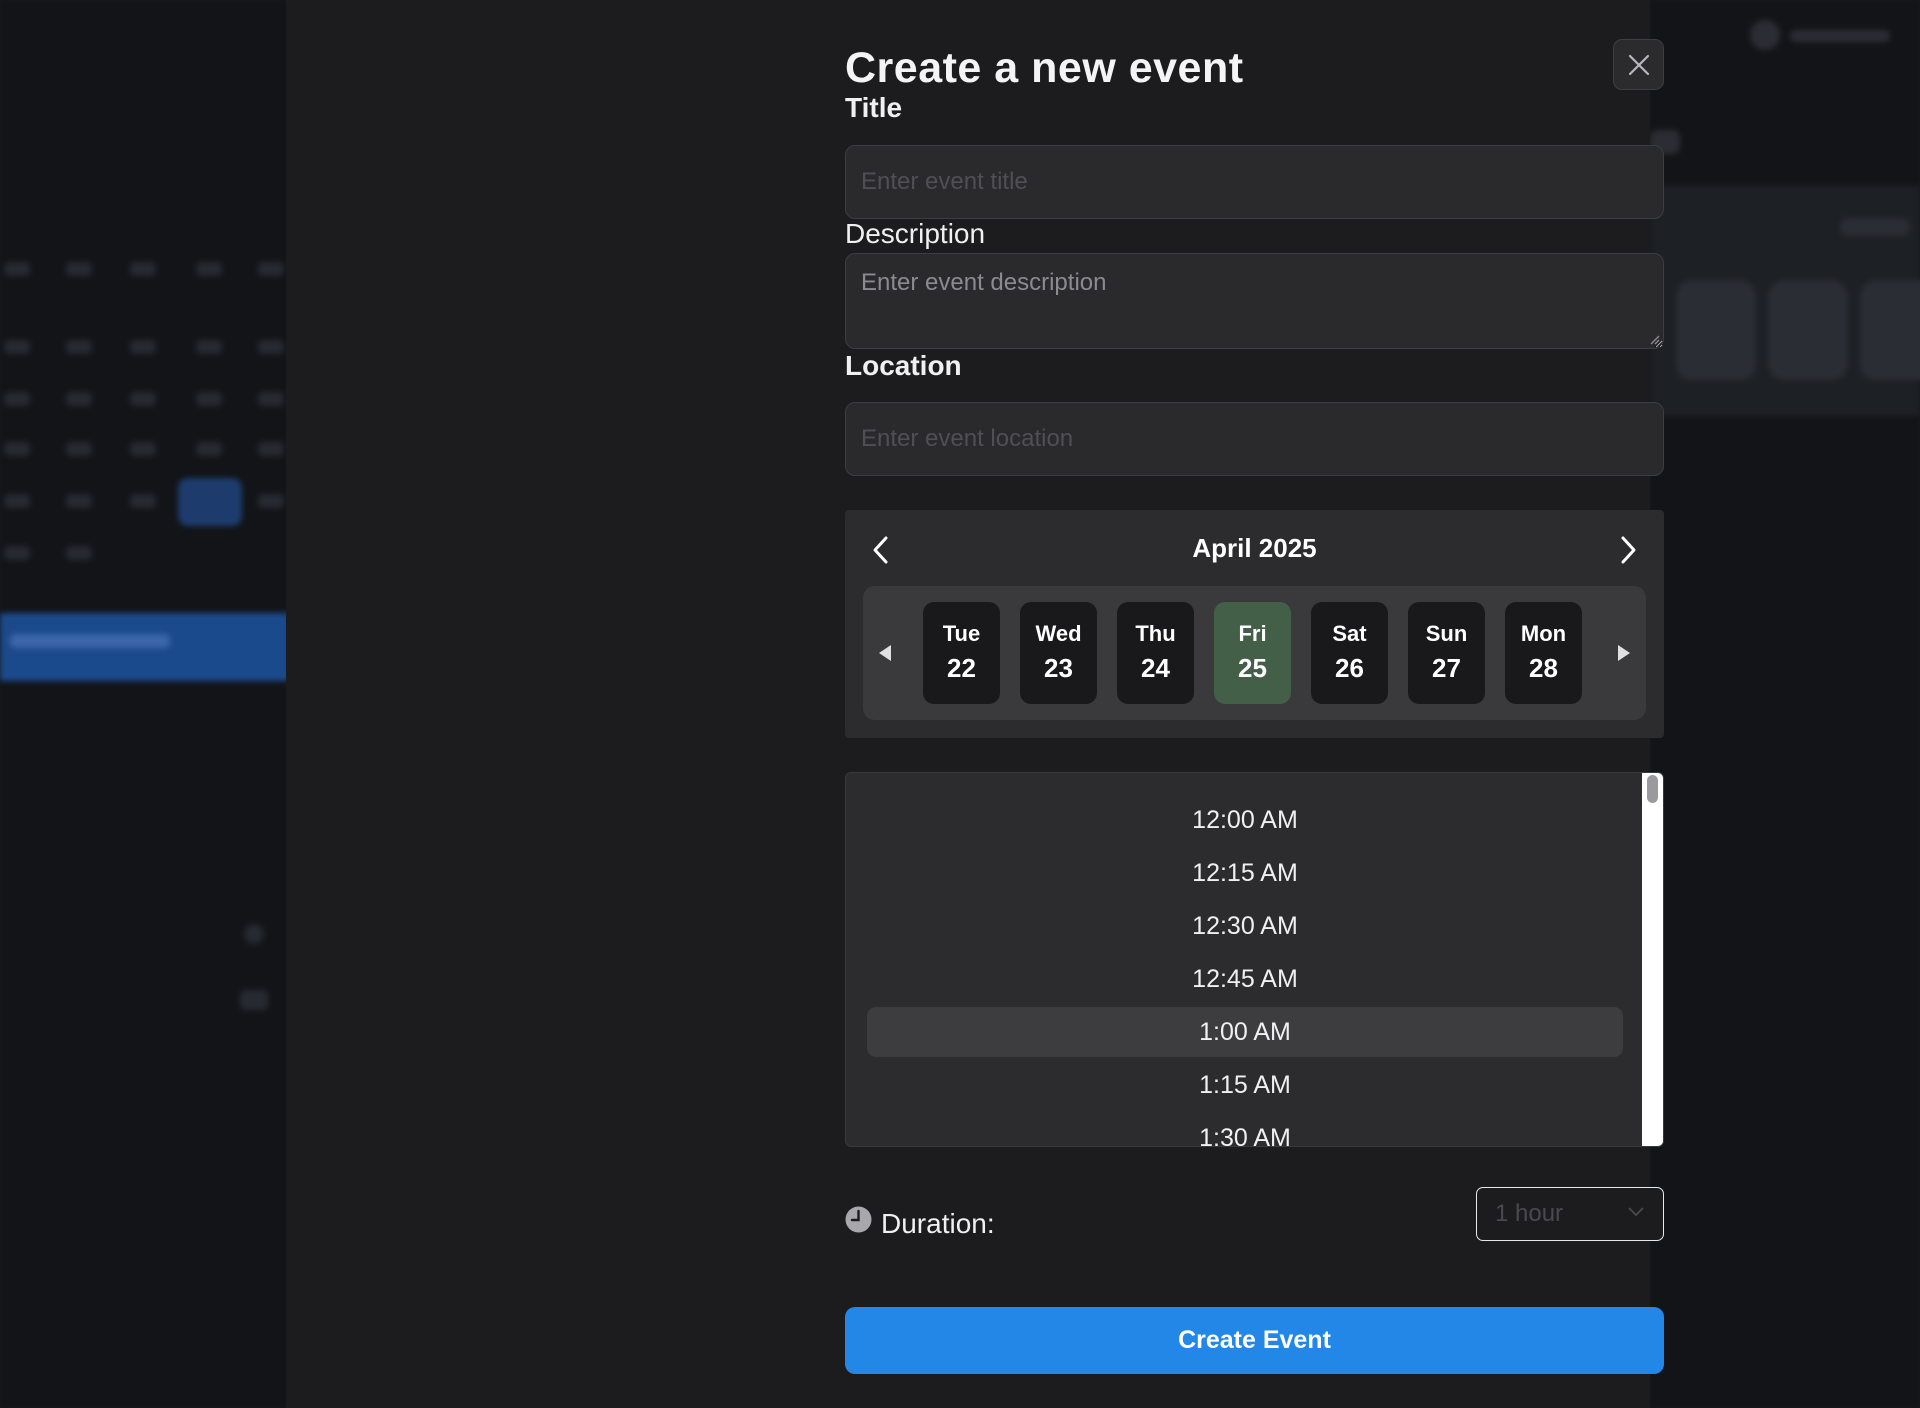 The width and height of the screenshot is (1920, 1408). What do you see at coordinates (1044, 68) in the screenshot?
I see `dialog-title: Create a new event` at bounding box center [1044, 68].